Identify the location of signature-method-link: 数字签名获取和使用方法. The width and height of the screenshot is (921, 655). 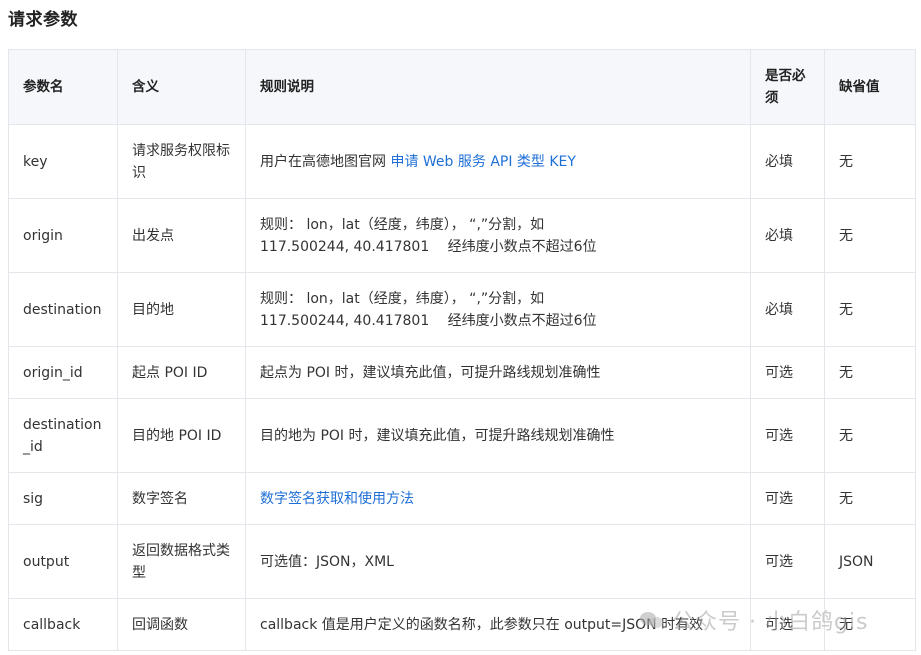
(337, 499).